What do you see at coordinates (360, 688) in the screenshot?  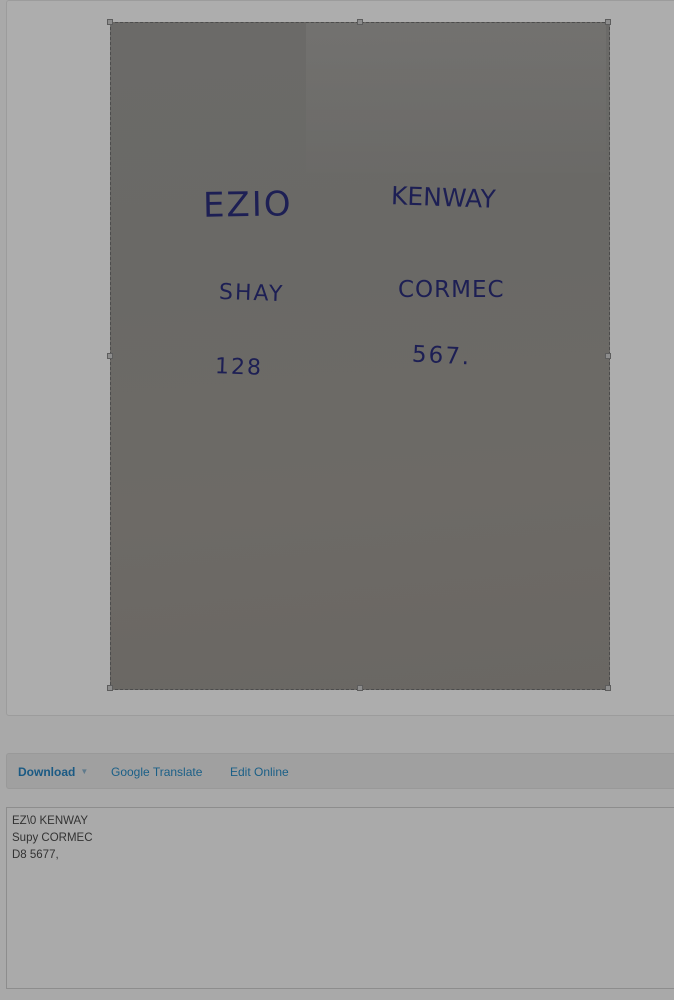 I see `crop-handle-bottom` at bounding box center [360, 688].